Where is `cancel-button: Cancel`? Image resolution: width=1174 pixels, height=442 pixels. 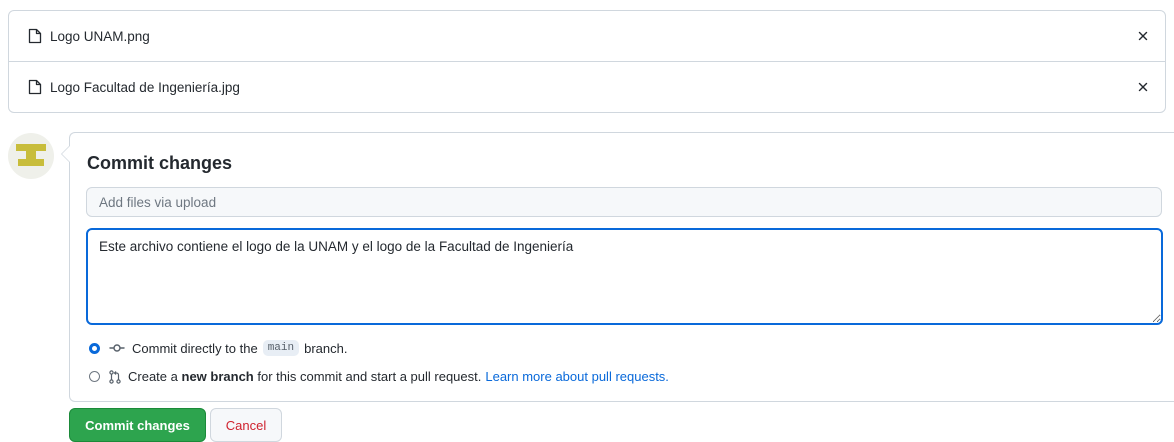
cancel-button: Cancel is located at coordinates (246, 425).